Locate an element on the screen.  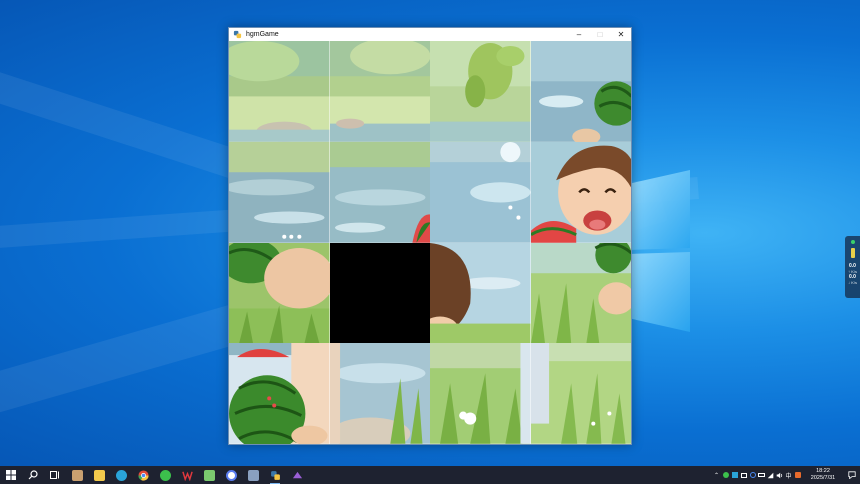
wps-icon is located at coordinates (187, 476).